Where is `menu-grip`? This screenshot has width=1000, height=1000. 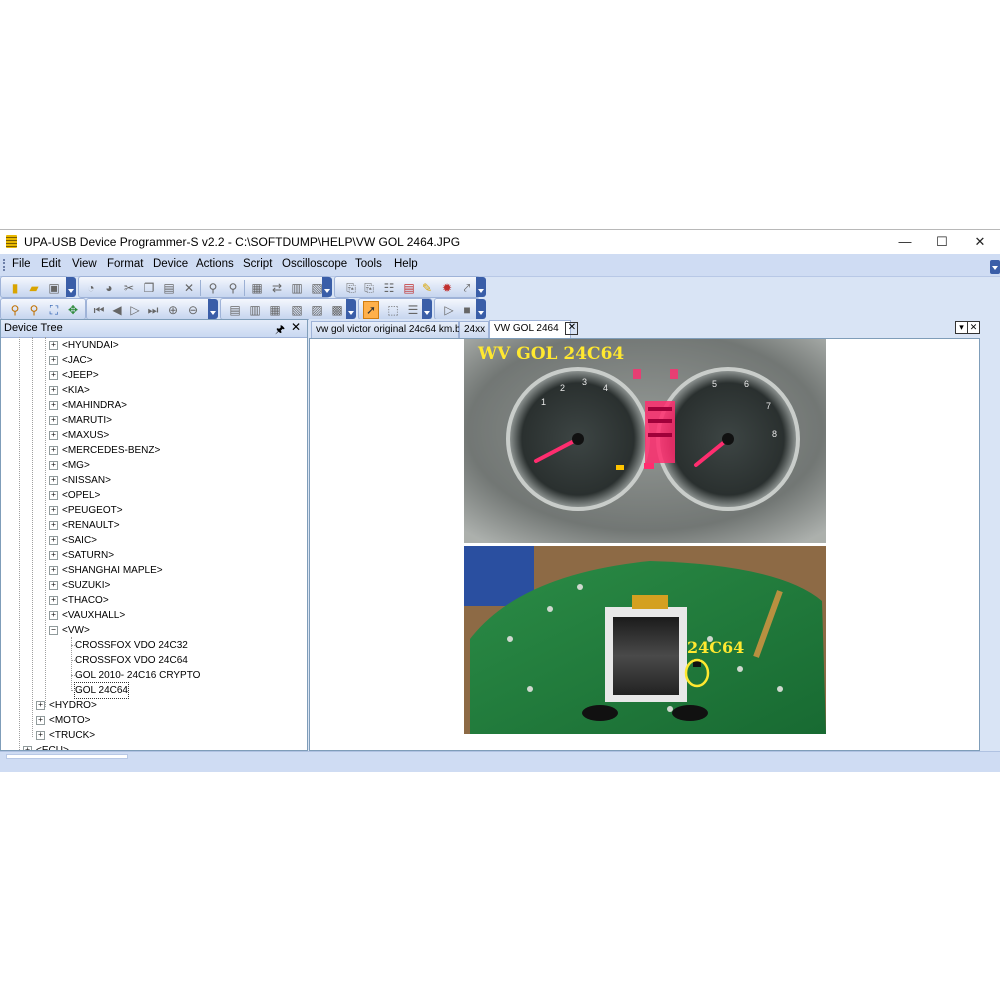
menu-grip is located at coordinates (5, 265).